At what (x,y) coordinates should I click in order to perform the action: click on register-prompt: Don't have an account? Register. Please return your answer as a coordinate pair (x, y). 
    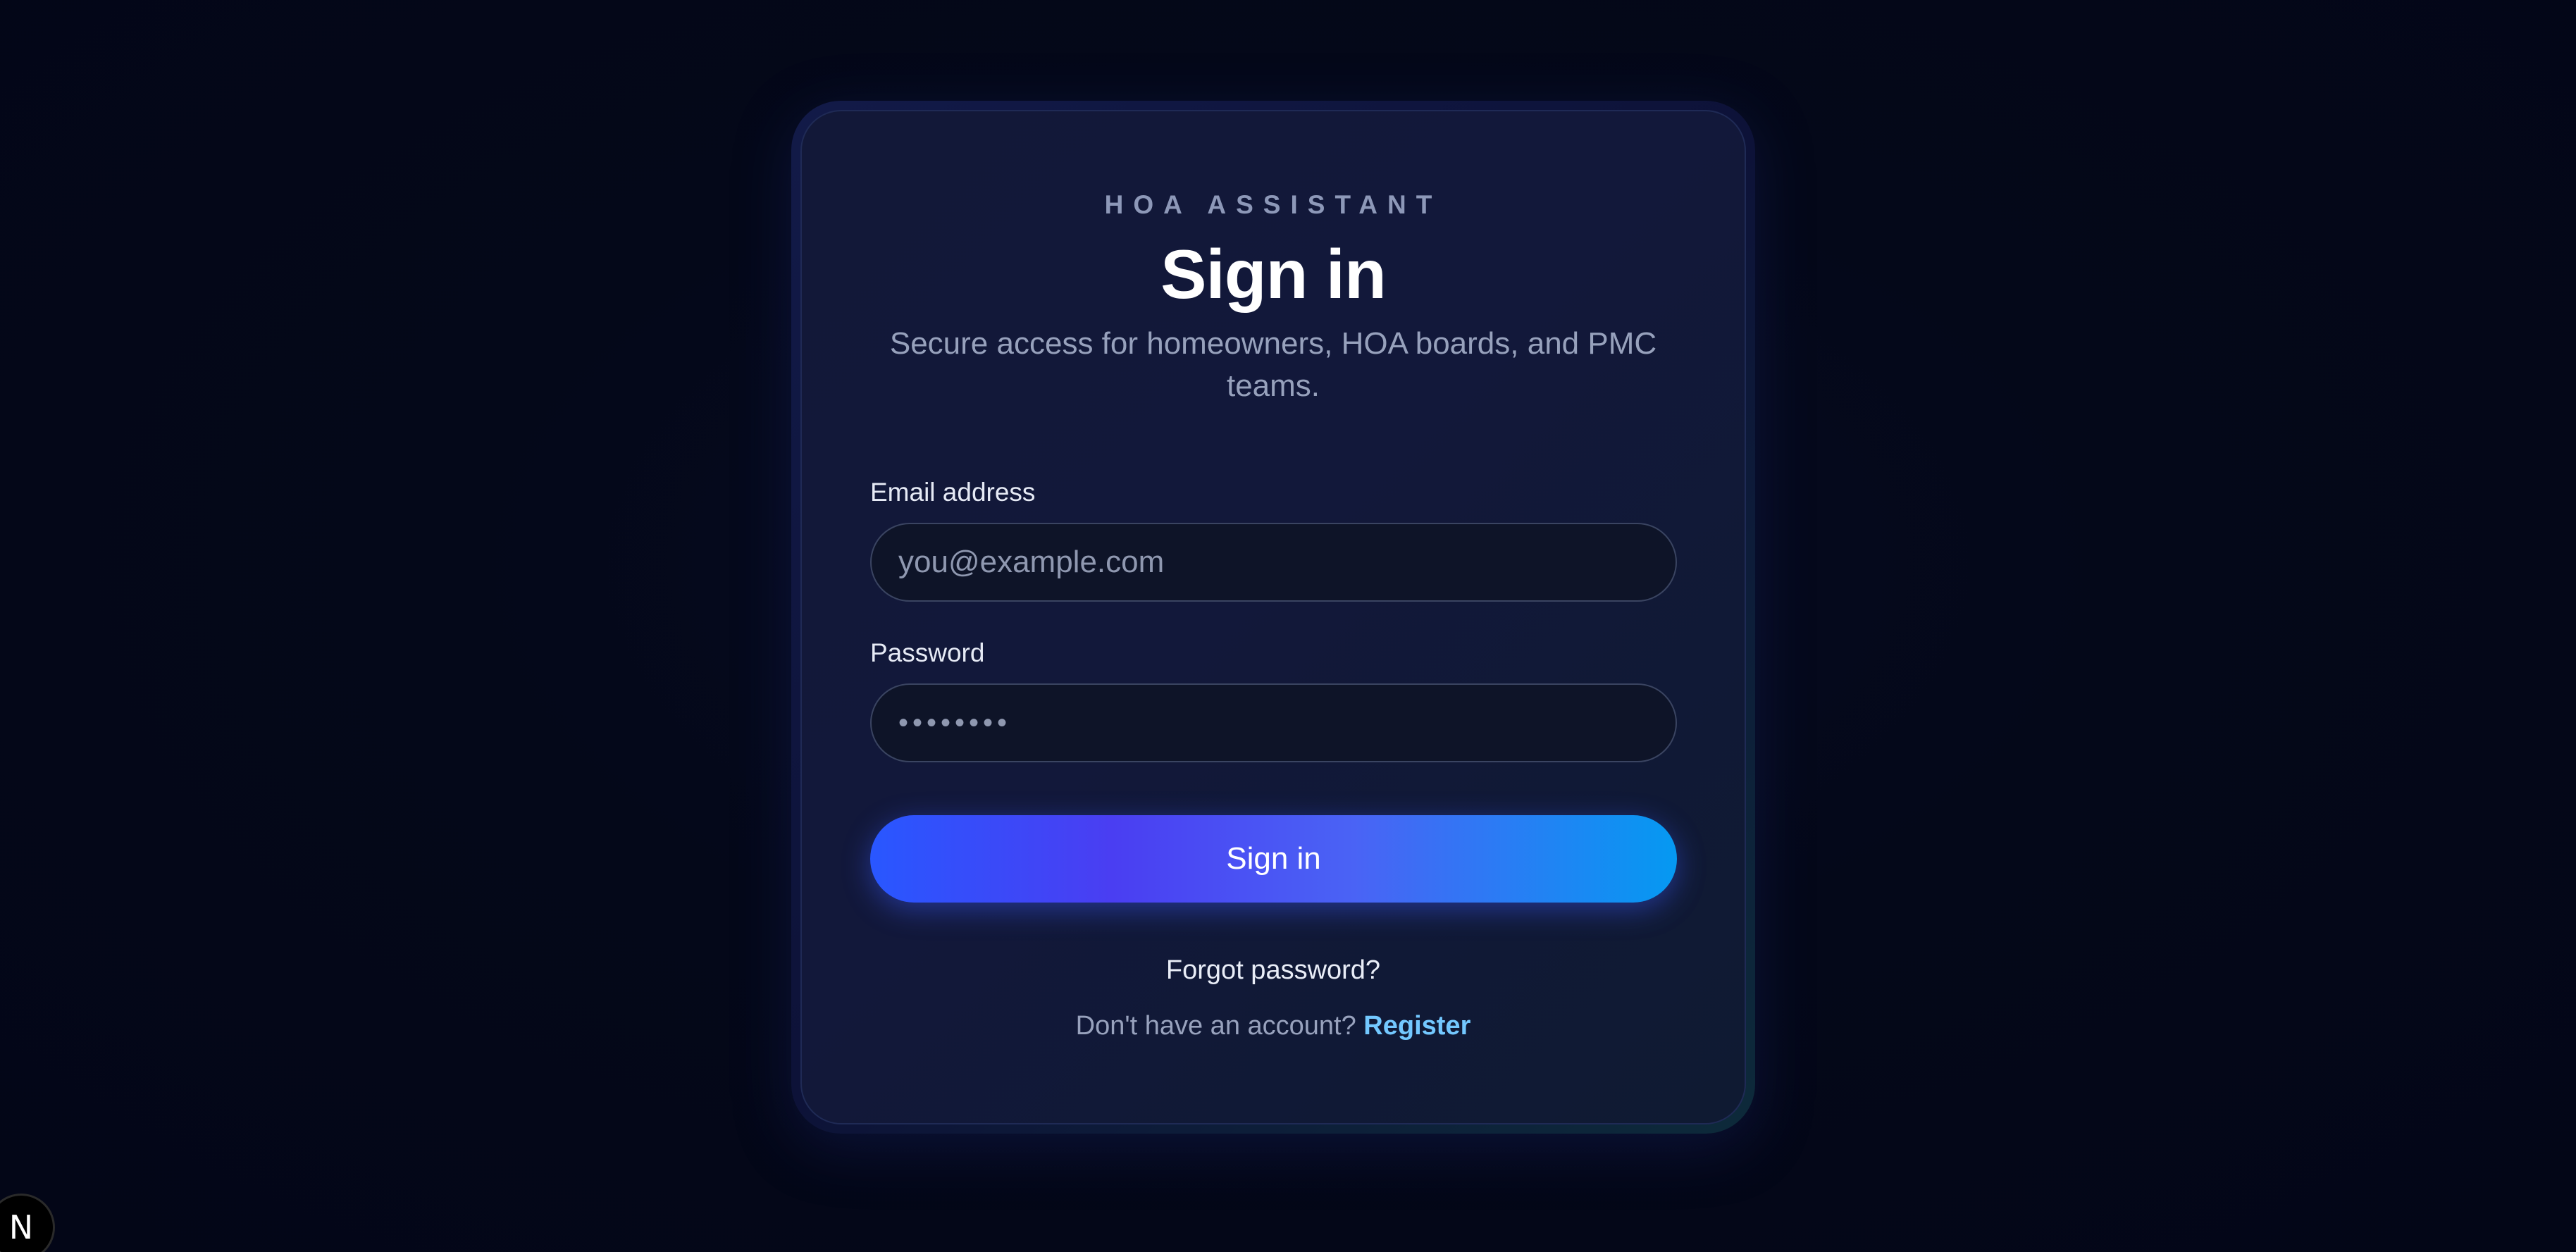
    Looking at the image, I should click on (1273, 1026).